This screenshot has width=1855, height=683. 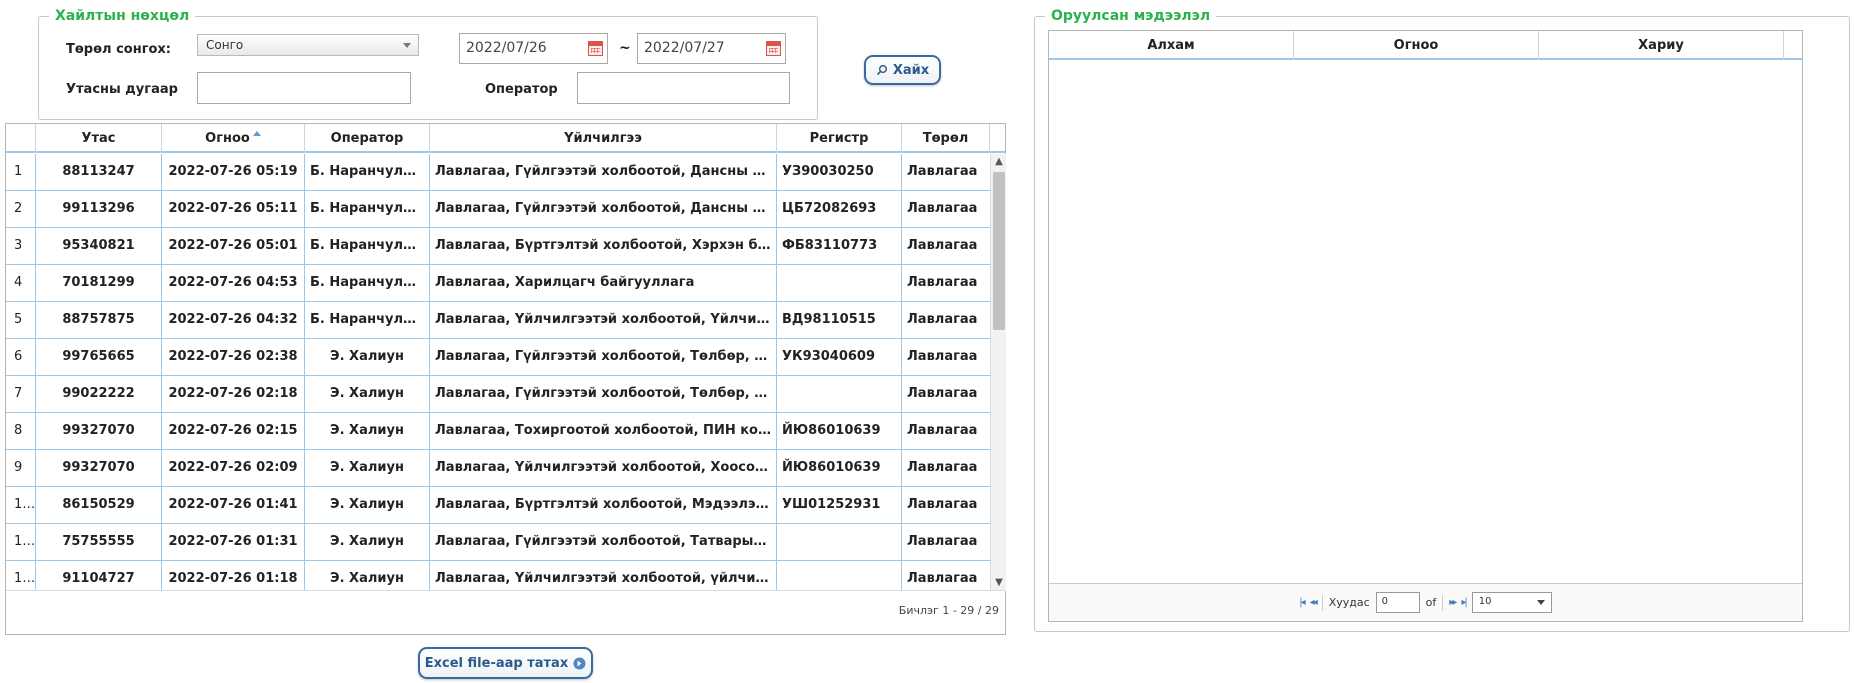 What do you see at coordinates (233, 468) in the screenshot?
I see `date-cell: 2022-07-26 02:09` at bounding box center [233, 468].